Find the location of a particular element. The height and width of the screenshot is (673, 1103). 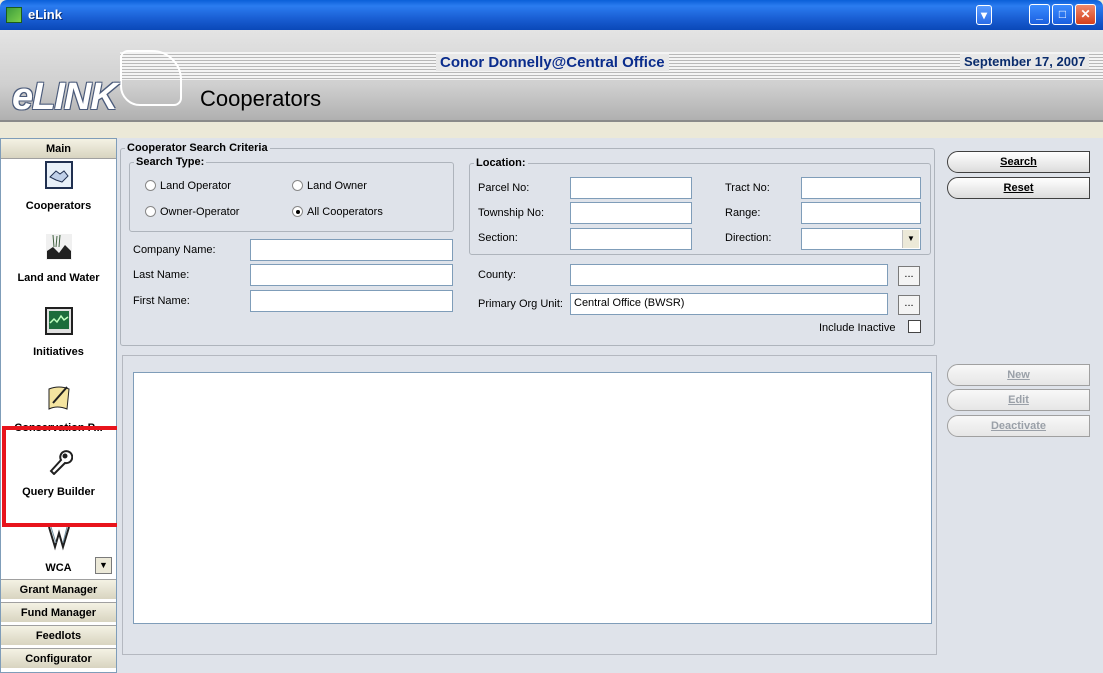

township-no-label: Township No: is located at coordinates (511, 213).